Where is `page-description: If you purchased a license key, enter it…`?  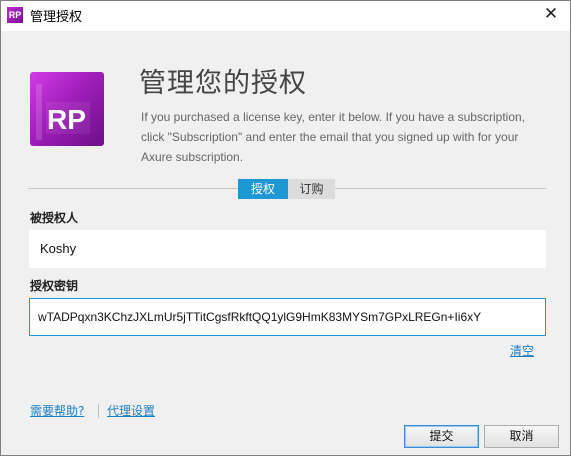
page-description: If you purchased a license key, enter it… is located at coordinates (333, 137).